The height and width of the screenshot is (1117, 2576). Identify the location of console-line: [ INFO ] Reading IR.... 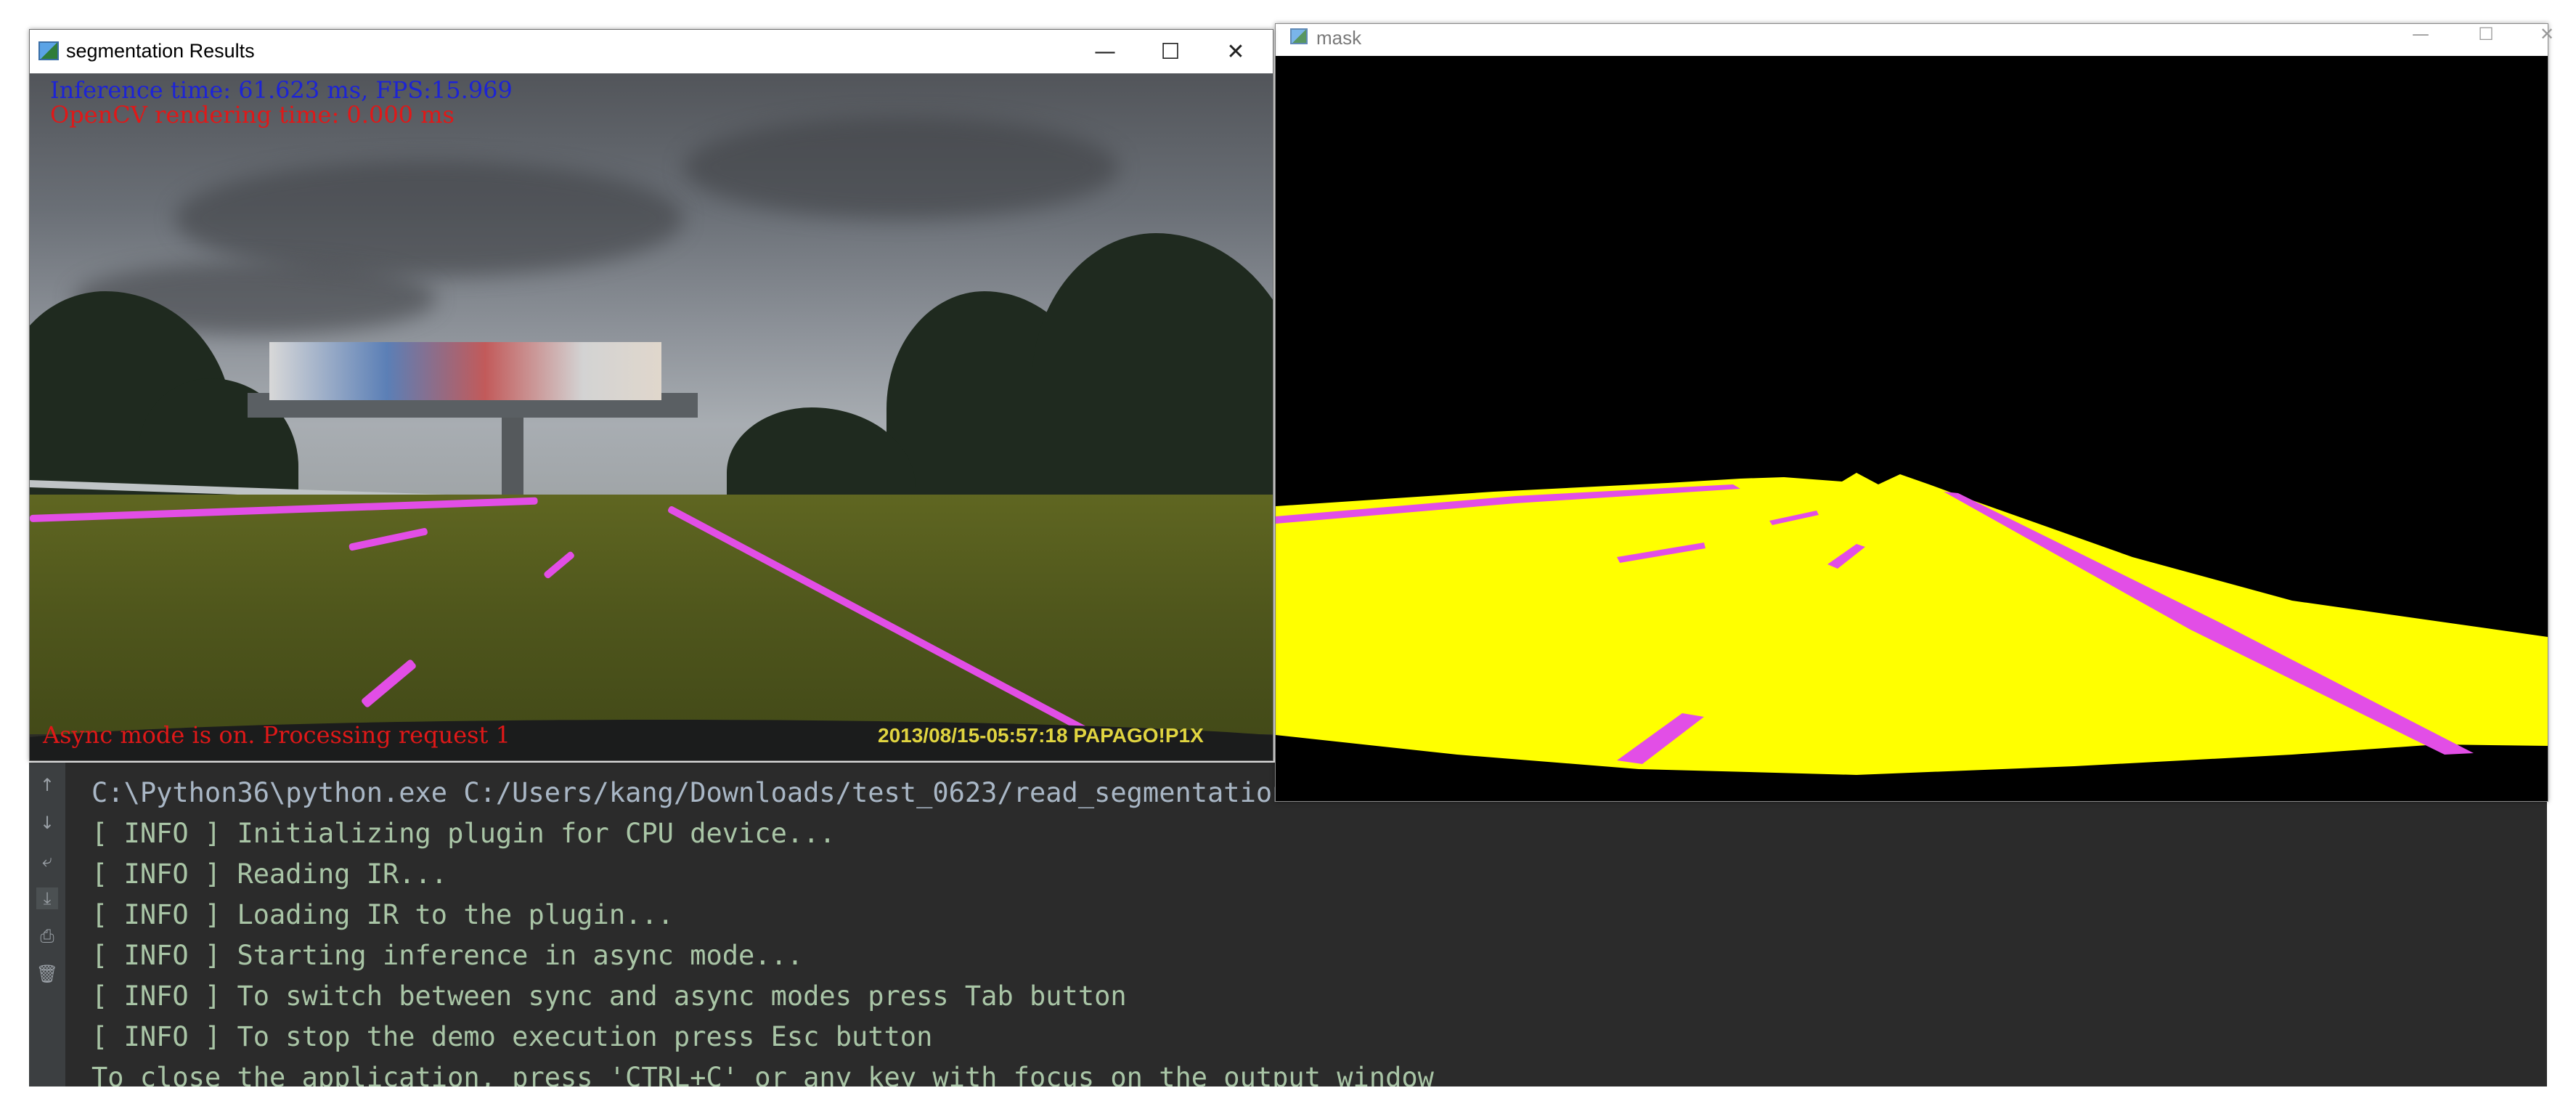
(269, 874).